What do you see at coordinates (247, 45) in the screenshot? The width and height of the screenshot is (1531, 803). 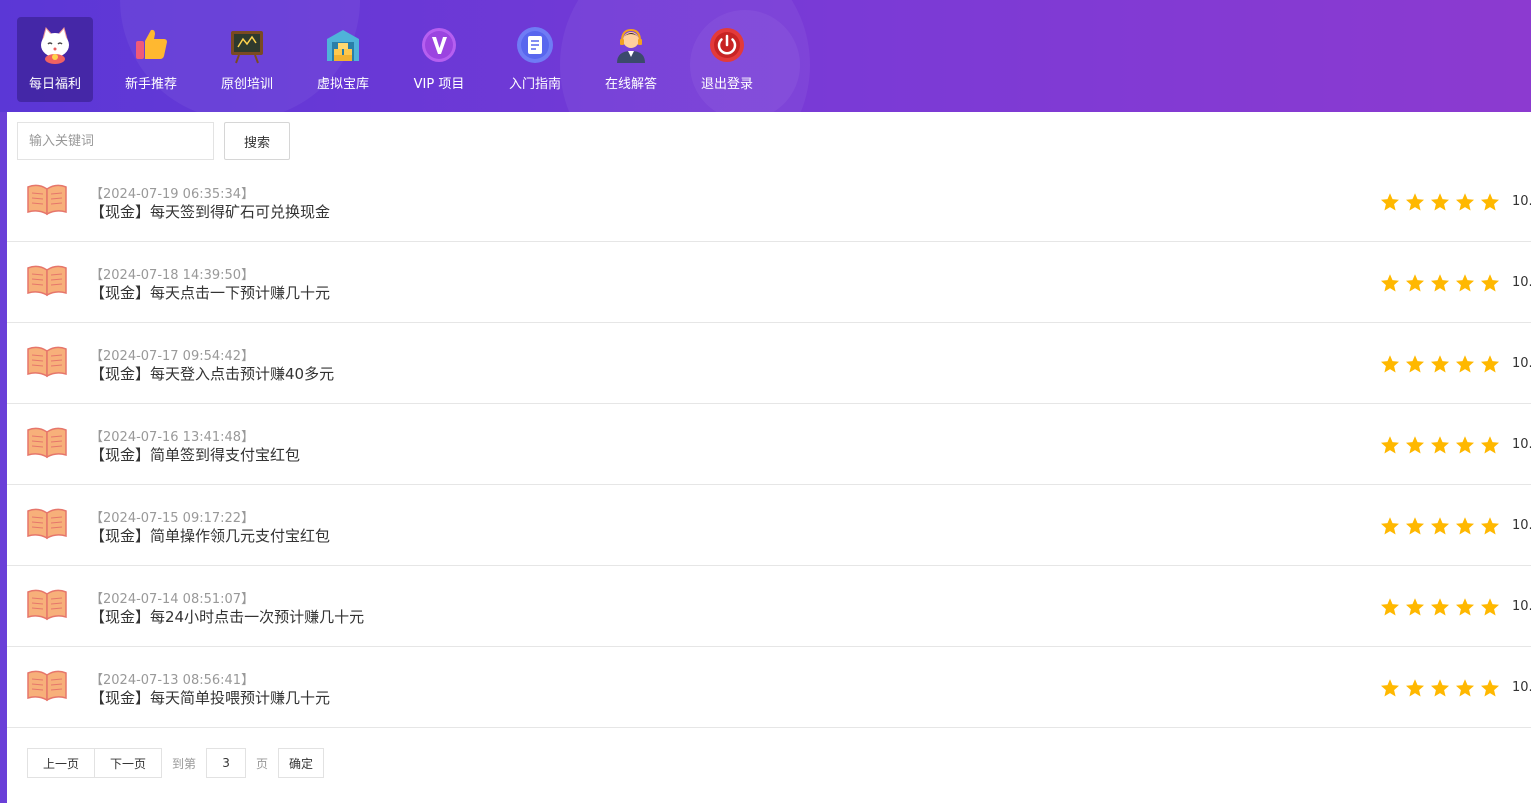 I see `blackboard-icon` at bounding box center [247, 45].